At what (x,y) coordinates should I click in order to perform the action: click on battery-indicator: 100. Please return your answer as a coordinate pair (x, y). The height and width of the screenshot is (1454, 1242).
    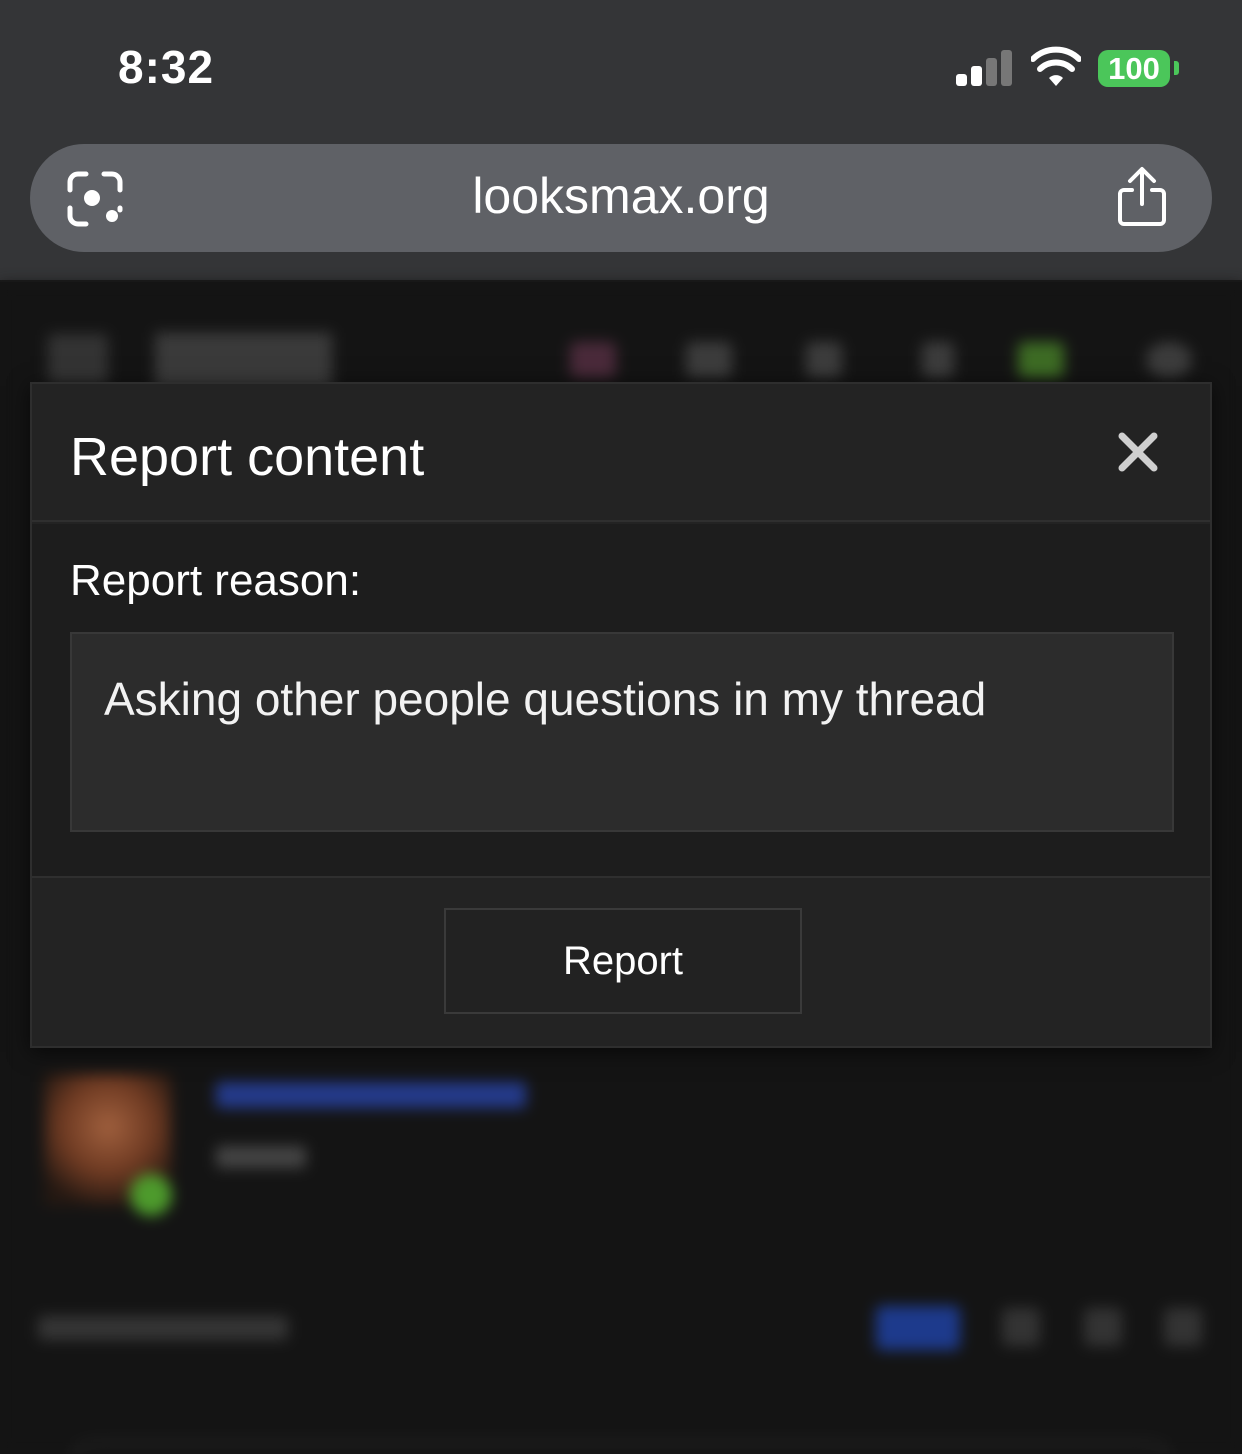
    Looking at the image, I should click on (1134, 68).